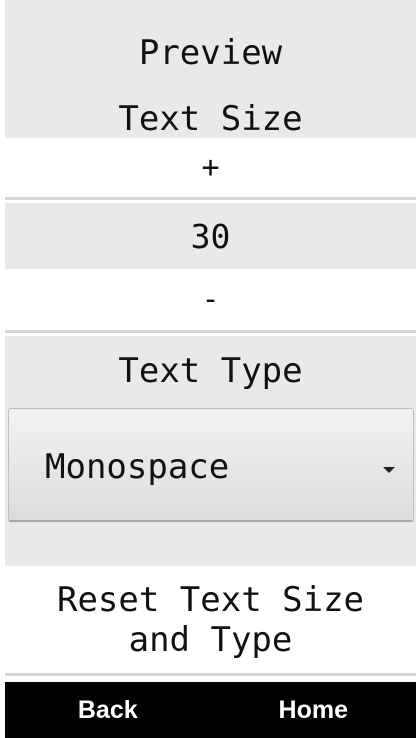 The height and width of the screenshot is (738, 416). I want to click on text-type-selected: Monospace, so click(137, 467).